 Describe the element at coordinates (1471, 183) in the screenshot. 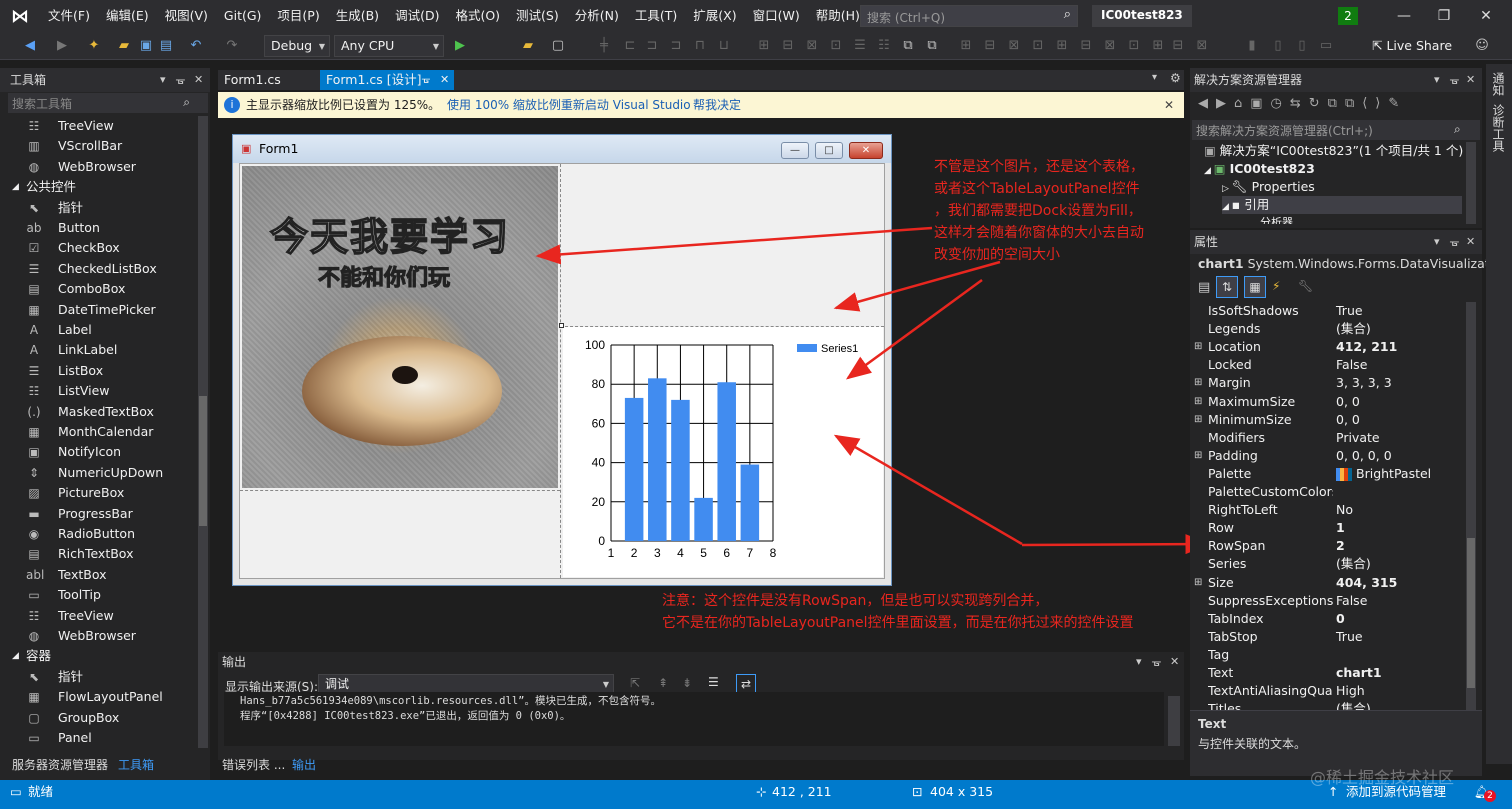

I see `solution-scrollbar` at that location.